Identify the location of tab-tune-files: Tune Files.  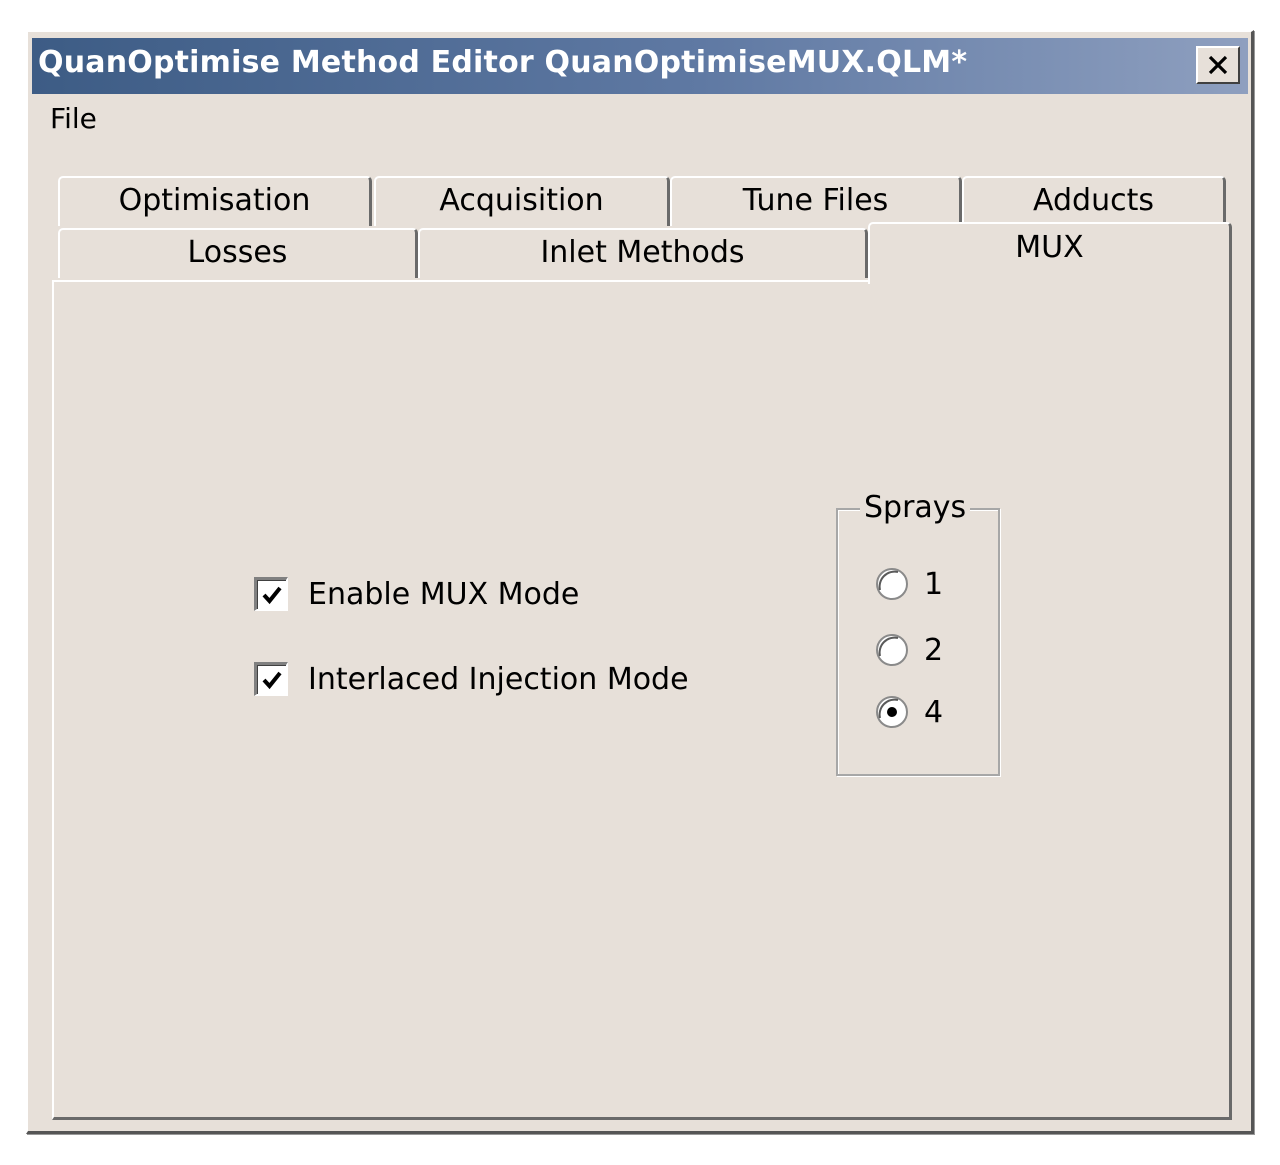
(816, 201).